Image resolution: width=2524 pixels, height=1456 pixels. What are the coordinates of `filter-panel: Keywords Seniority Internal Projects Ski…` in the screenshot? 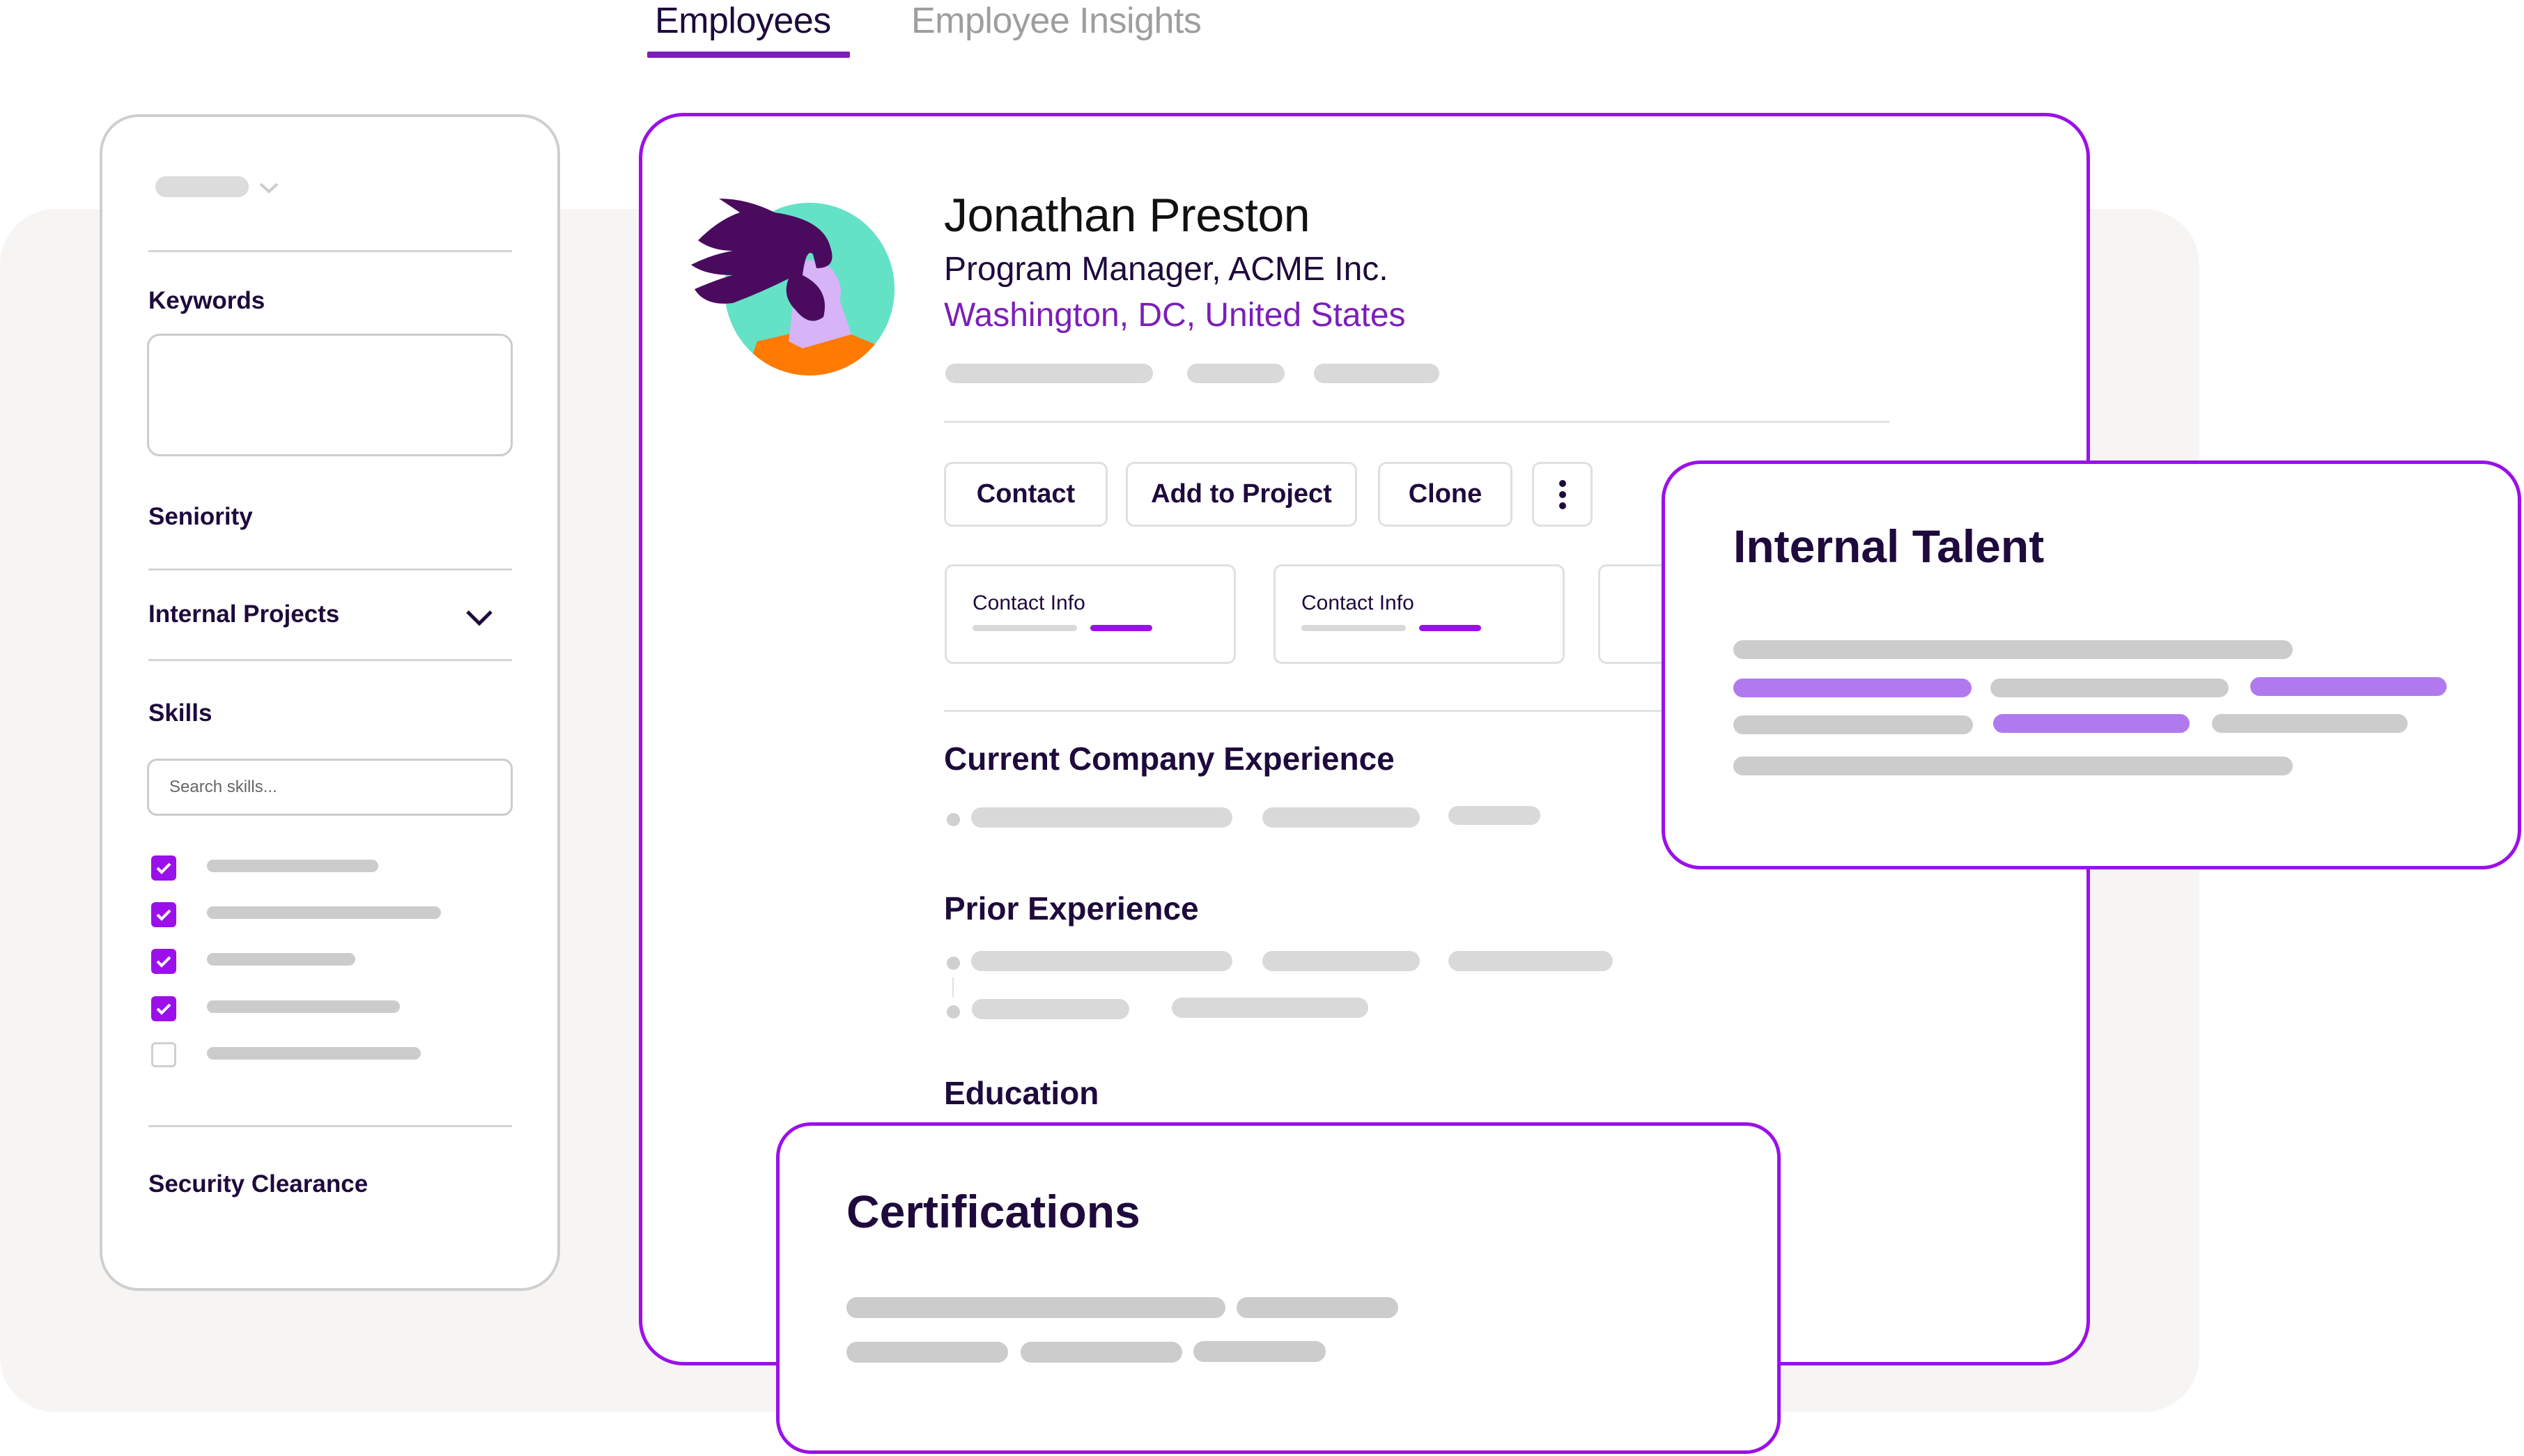 It's located at (330, 702).